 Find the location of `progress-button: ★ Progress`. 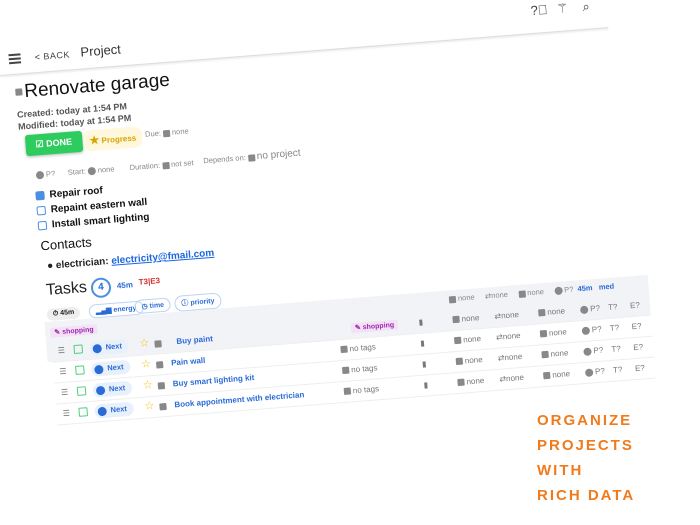

progress-button: ★ Progress is located at coordinates (112, 139).